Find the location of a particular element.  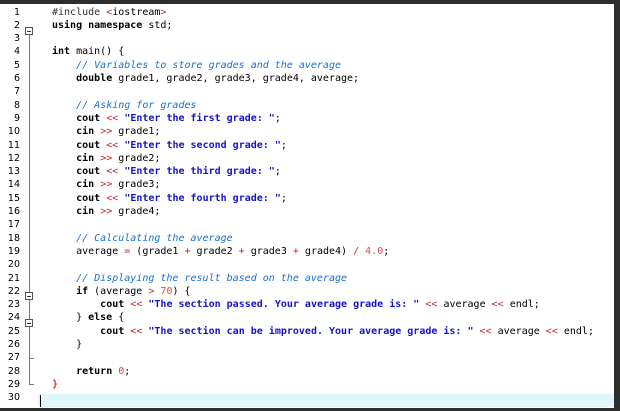

line-code: cin >> grade4; is located at coordinates (118, 211).